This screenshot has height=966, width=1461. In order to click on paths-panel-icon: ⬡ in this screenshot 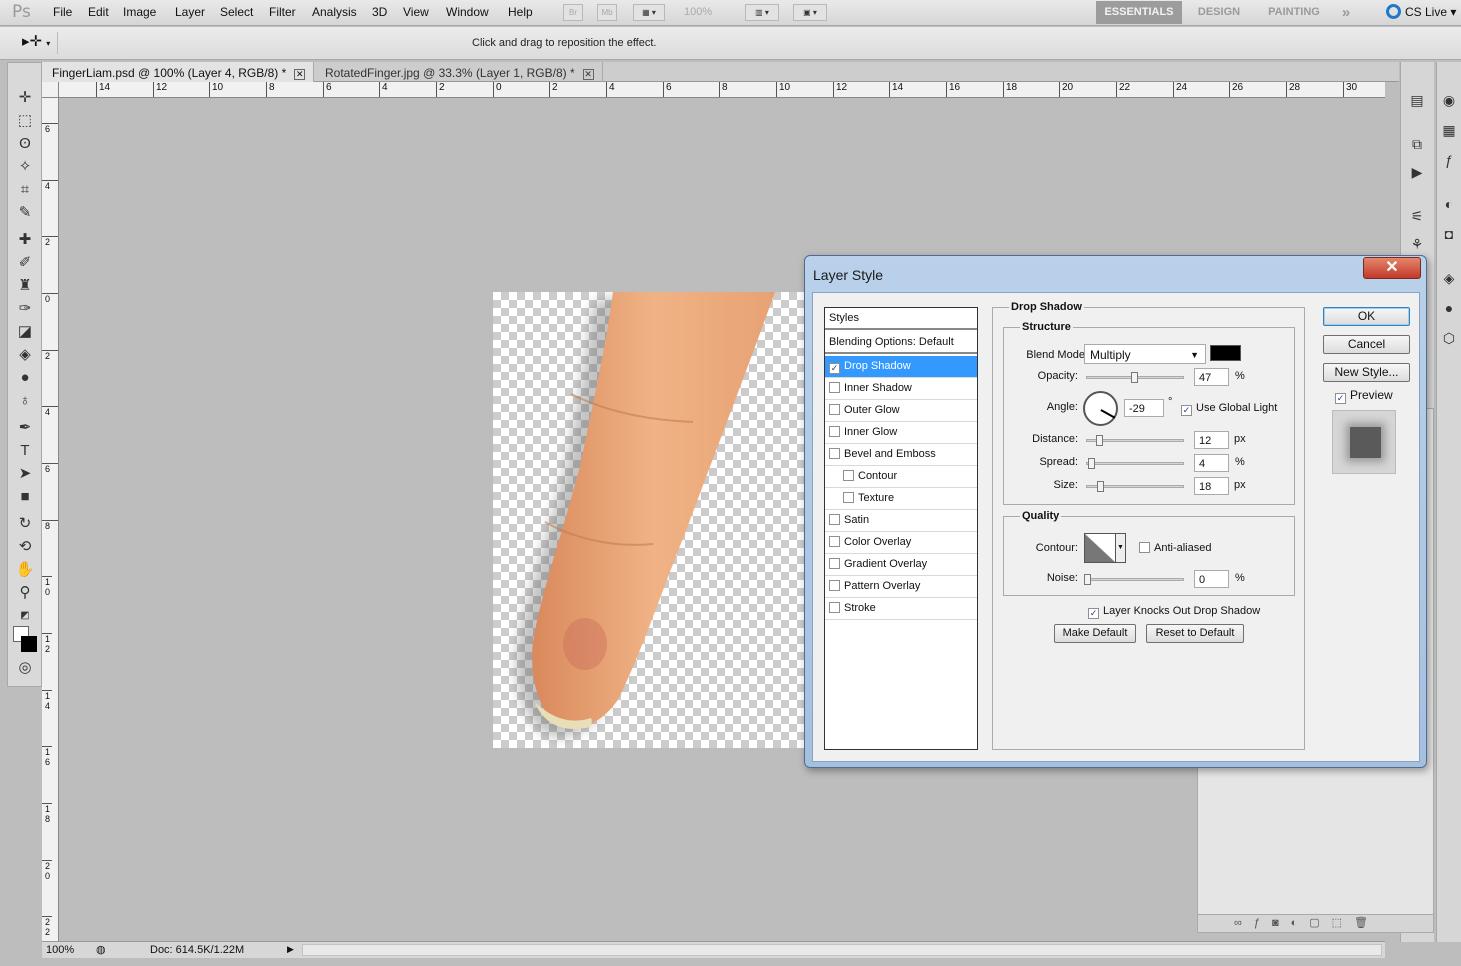, I will do `click(1449, 338)`.